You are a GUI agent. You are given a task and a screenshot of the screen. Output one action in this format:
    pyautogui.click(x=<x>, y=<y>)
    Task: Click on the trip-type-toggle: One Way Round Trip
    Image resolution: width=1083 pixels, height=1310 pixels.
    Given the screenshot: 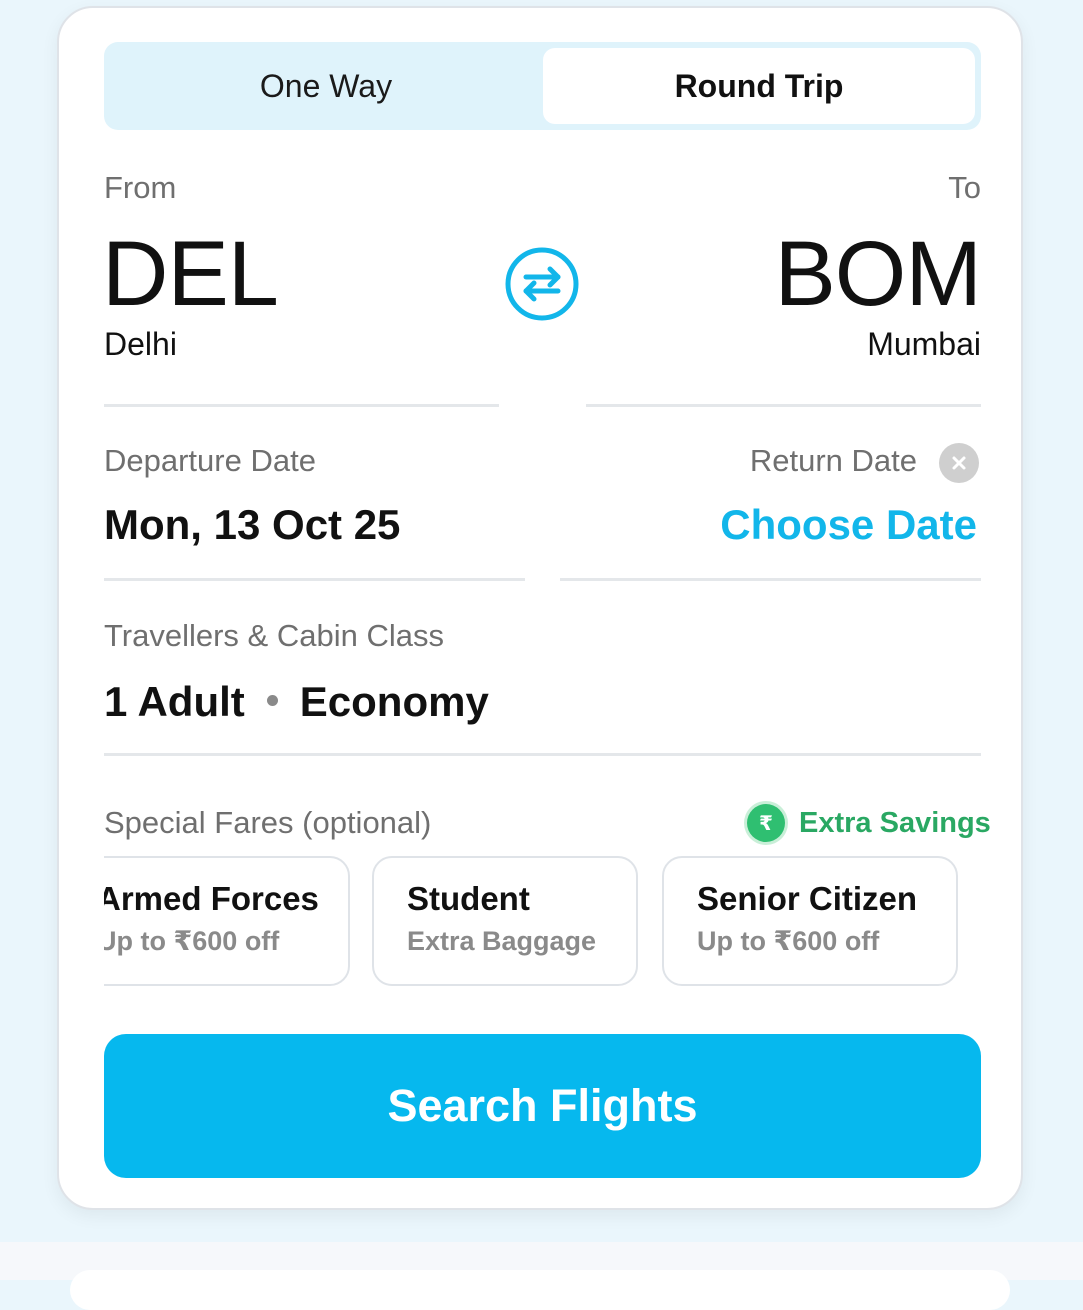 What is the action you would take?
    pyautogui.click(x=542, y=86)
    